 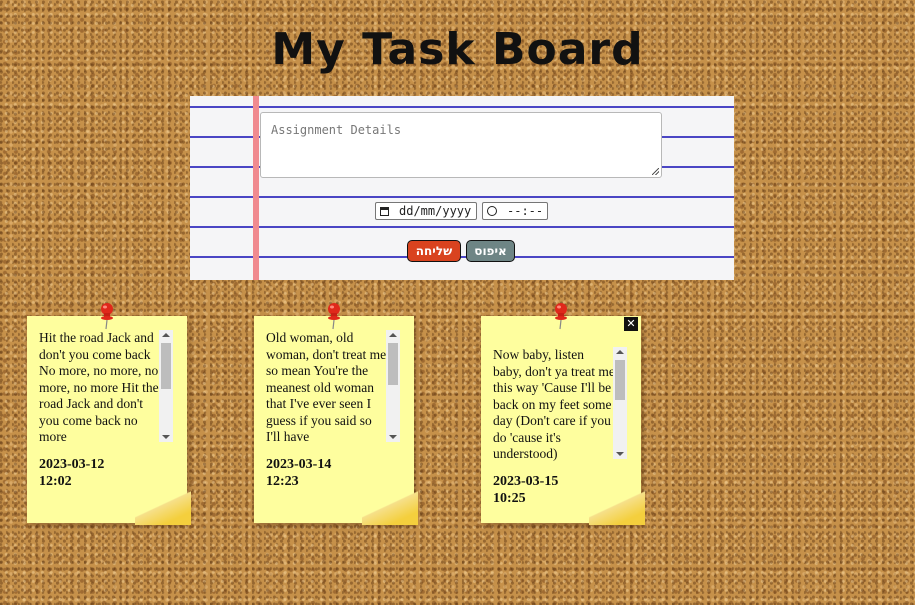 What do you see at coordinates (282, 481) in the screenshot?
I see `note-time: 12:23` at bounding box center [282, 481].